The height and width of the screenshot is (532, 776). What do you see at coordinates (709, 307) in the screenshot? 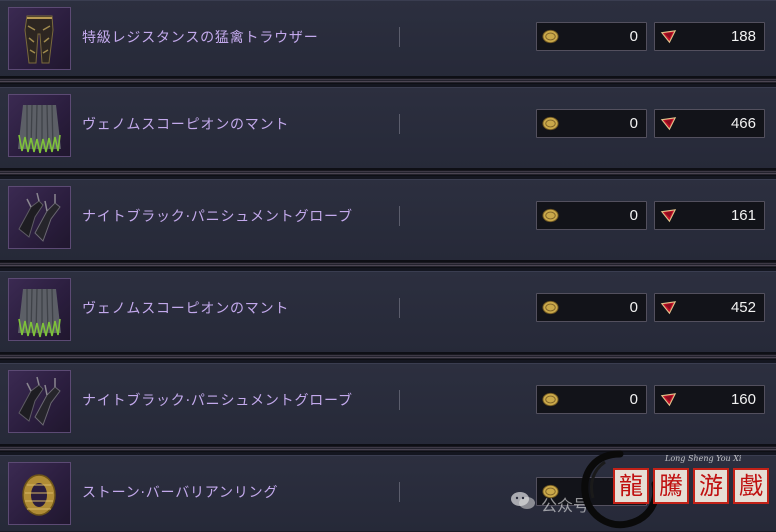
I see `gem-price-box: 452` at bounding box center [709, 307].